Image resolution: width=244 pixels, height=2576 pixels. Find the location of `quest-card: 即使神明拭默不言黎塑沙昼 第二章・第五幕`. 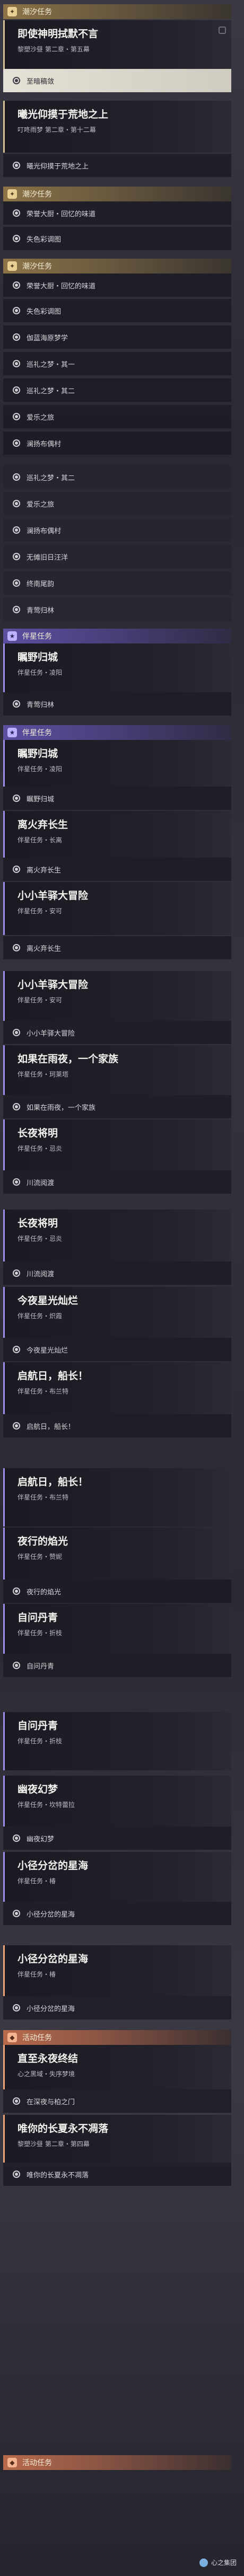

quest-card: 即使神明拭默不言黎塑沙昼 第二章・第五幕 is located at coordinates (117, 44).